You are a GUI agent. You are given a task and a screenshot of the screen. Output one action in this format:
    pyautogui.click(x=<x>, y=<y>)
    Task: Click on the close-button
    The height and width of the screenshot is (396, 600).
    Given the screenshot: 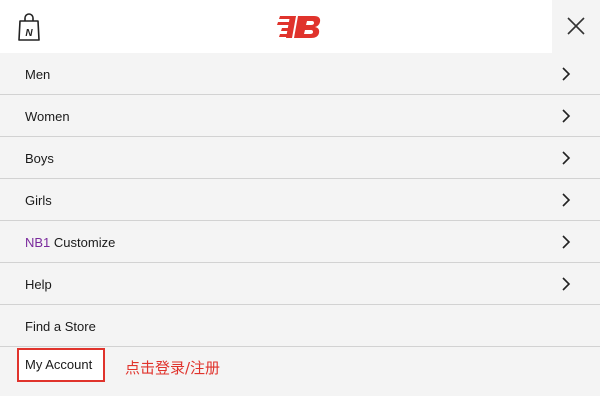 What is the action you would take?
    pyautogui.click(x=576, y=26)
    